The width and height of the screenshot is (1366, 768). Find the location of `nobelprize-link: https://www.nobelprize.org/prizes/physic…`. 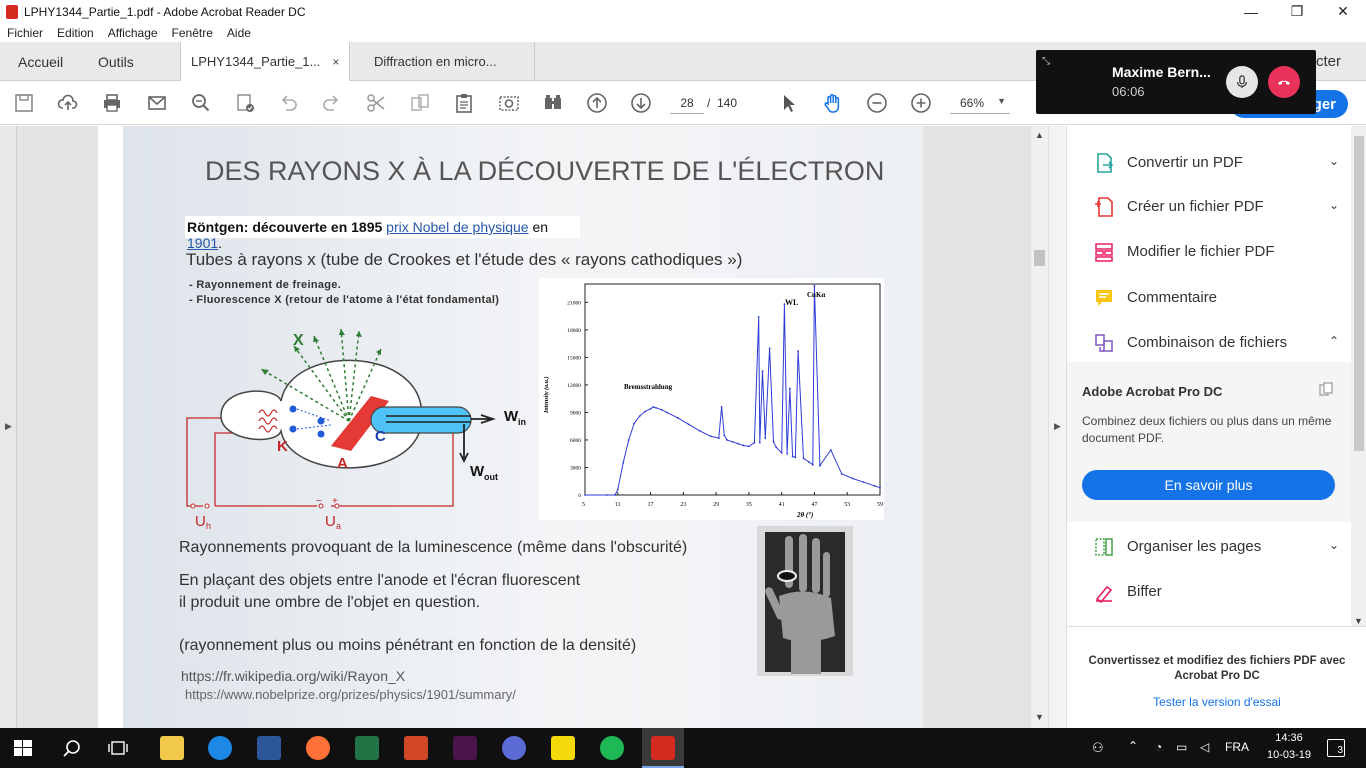

nobelprize-link: https://www.nobelprize.org/prizes/physic… is located at coordinates (350, 694).